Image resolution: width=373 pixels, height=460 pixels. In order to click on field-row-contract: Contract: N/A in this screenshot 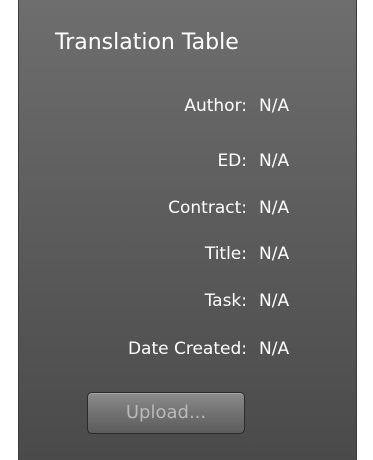, I will do `click(188, 210)`.